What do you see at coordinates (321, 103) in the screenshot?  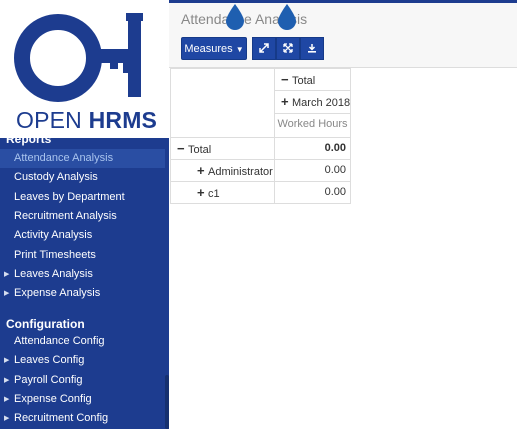 I see `col-header-period-label: March 2018` at bounding box center [321, 103].